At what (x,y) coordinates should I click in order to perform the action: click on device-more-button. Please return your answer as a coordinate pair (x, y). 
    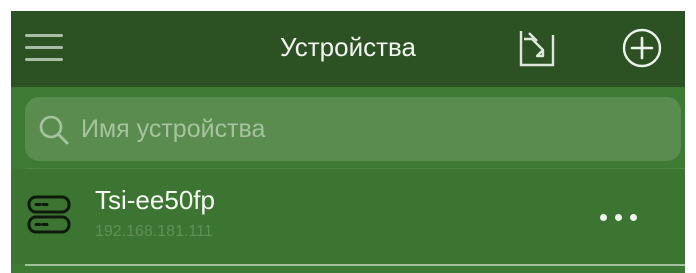
    Looking at the image, I should click on (619, 217).